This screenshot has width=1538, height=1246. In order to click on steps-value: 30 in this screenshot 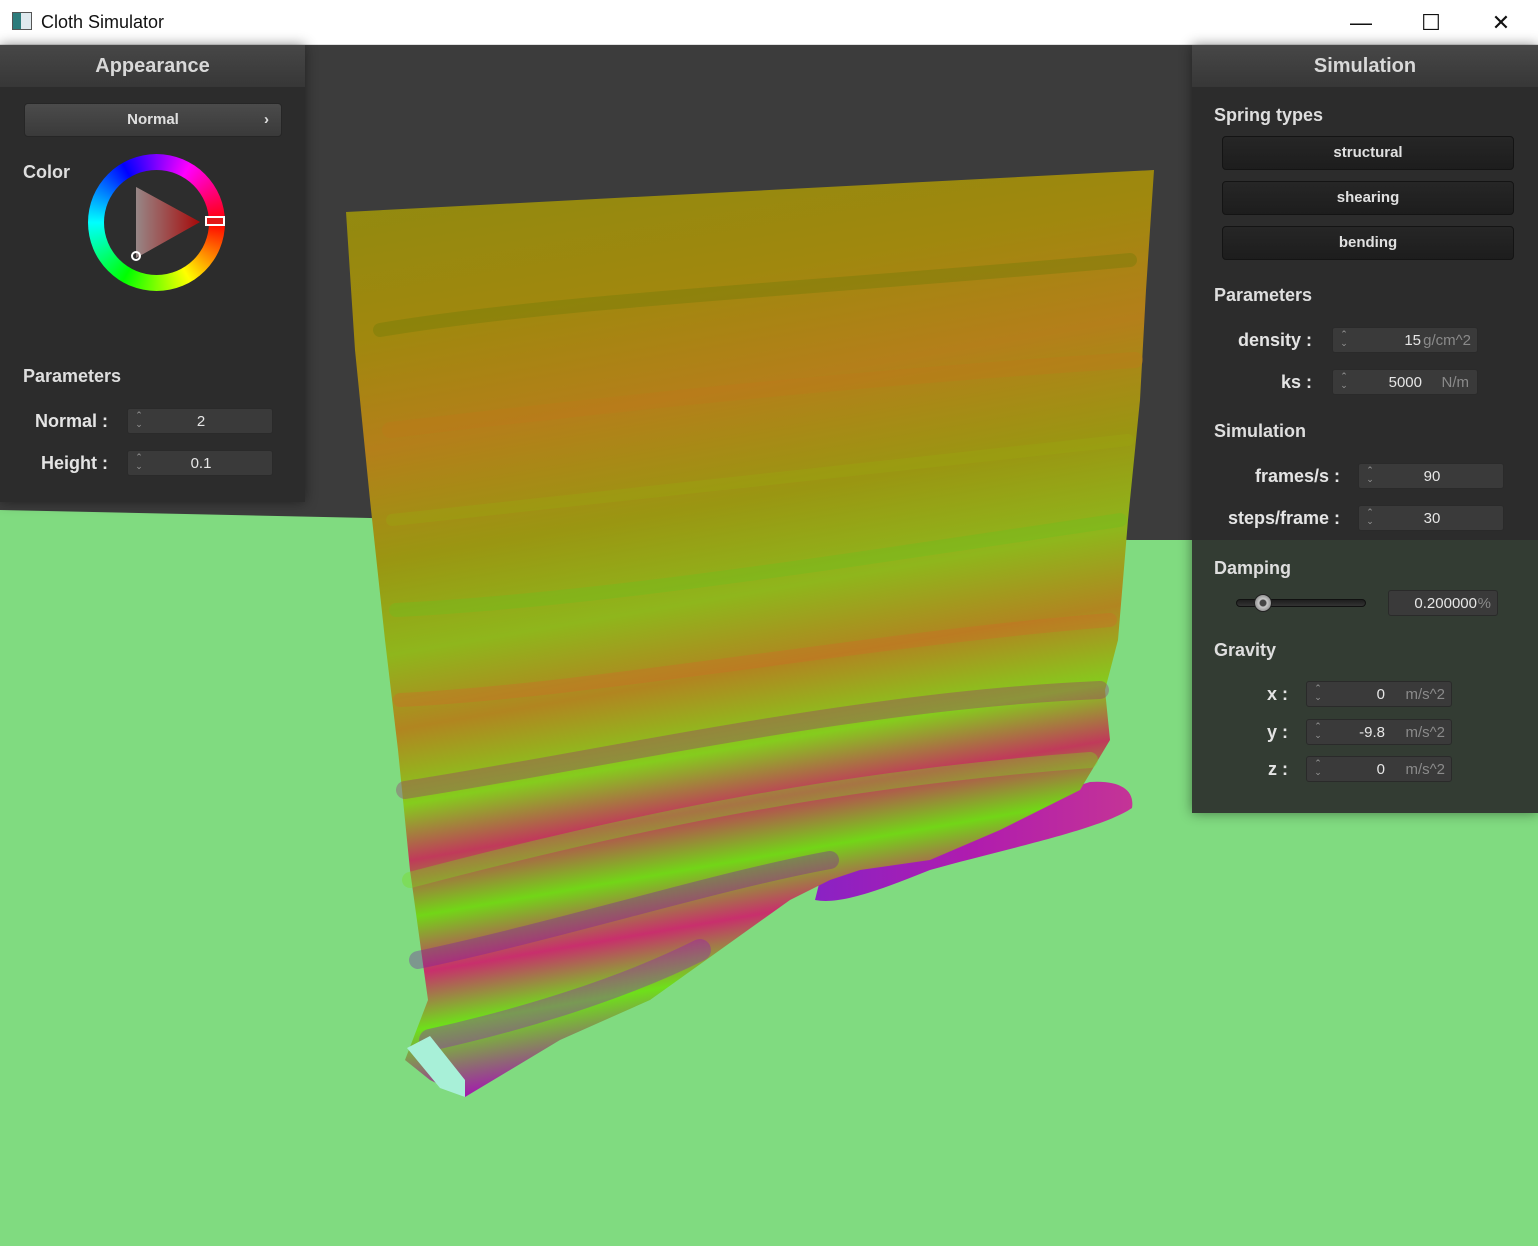, I will do `click(1432, 518)`.